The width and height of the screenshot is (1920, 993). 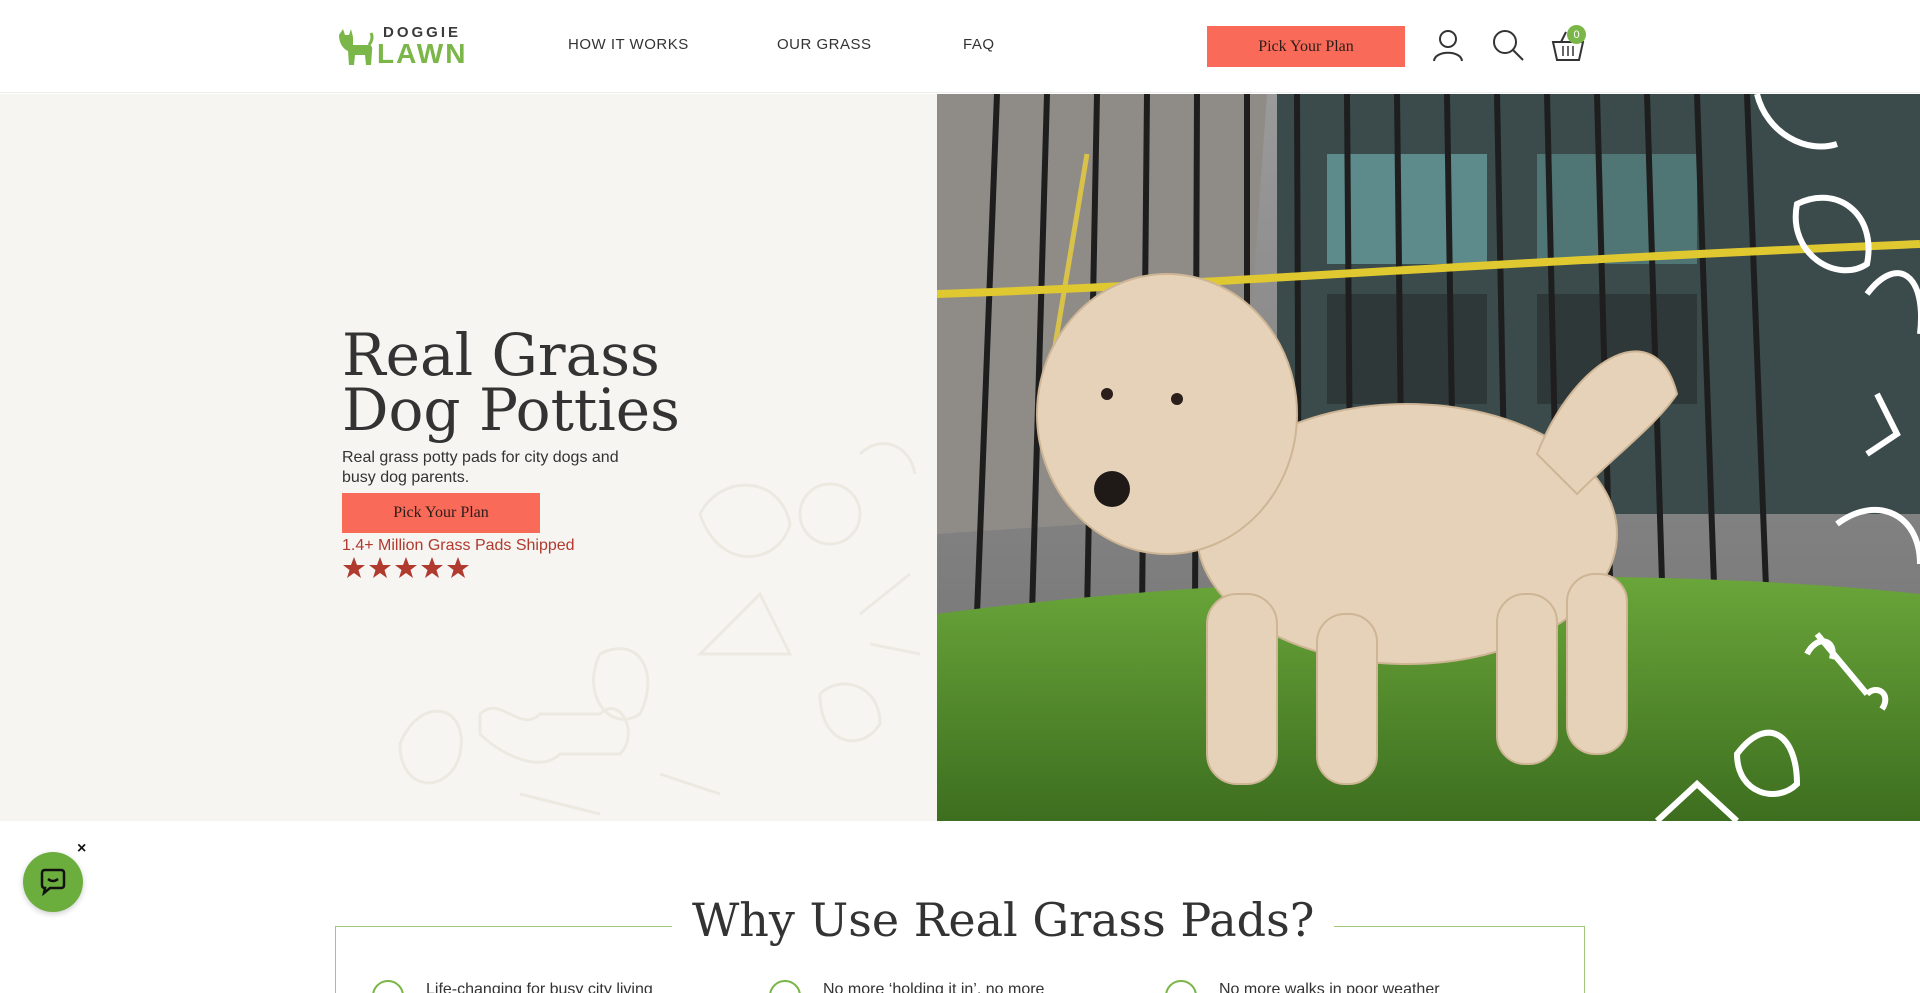 I want to click on dog-logo-icon, so click(x=356, y=47).